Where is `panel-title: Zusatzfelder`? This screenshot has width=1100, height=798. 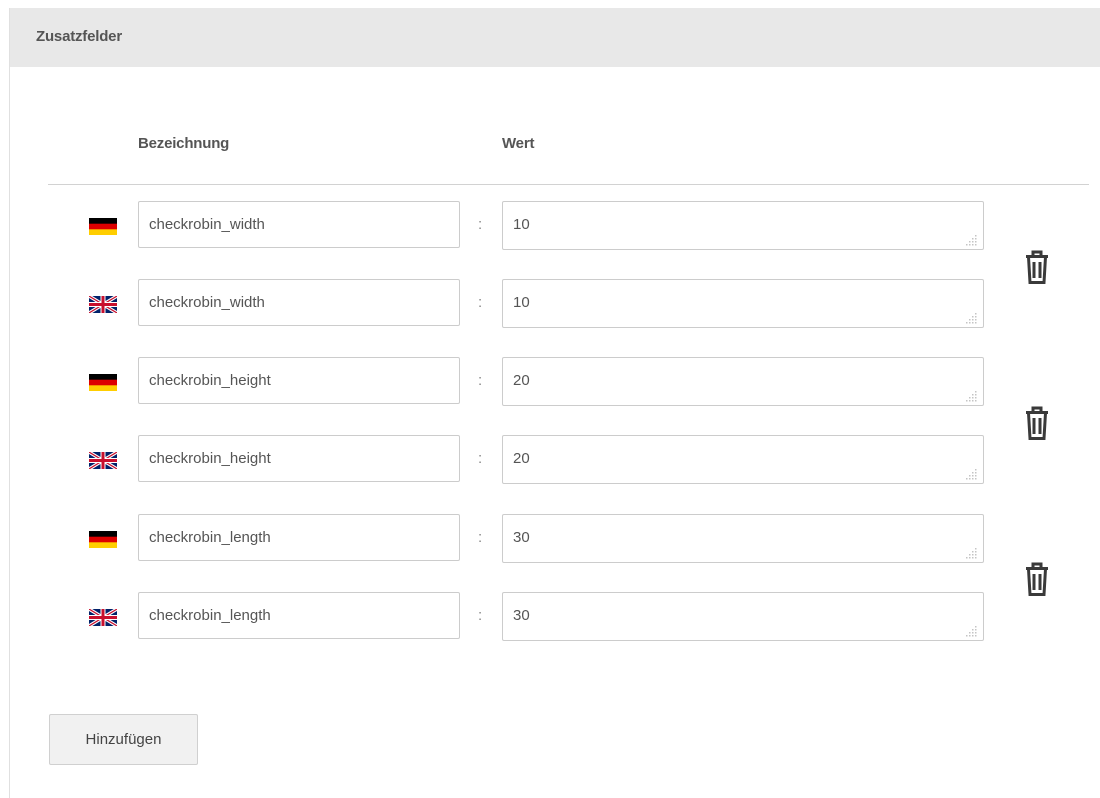
panel-title: Zusatzfelder is located at coordinates (79, 36).